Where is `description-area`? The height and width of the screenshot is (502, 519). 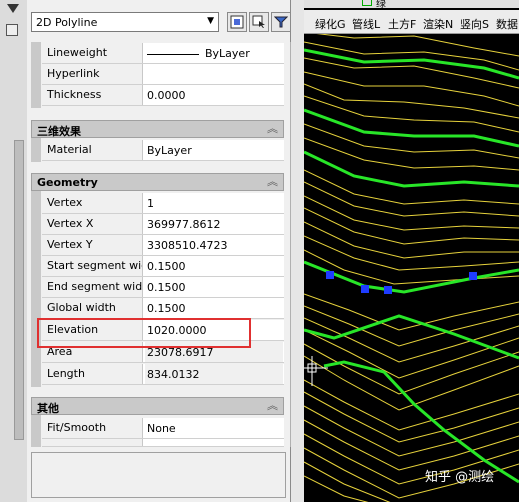
description-area is located at coordinates (158, 475).